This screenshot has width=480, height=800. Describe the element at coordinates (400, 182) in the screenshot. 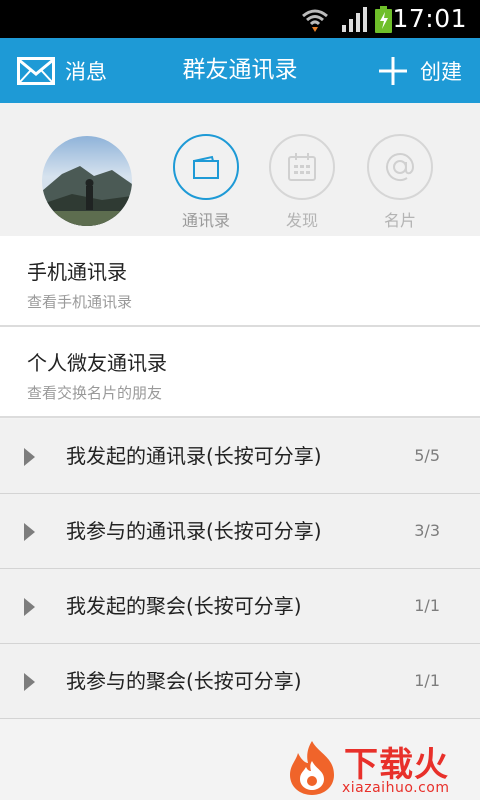

I see `tab-business-card: 名片` at that location.